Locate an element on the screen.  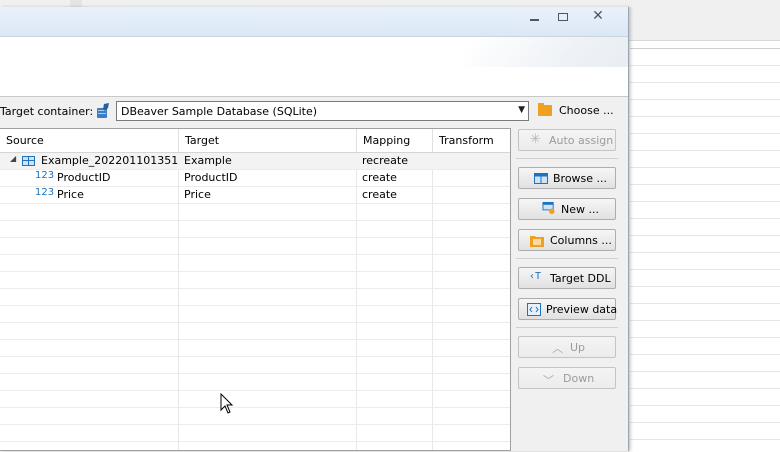
sparkle-icon: ✳ is located at coordinates (535, 139).